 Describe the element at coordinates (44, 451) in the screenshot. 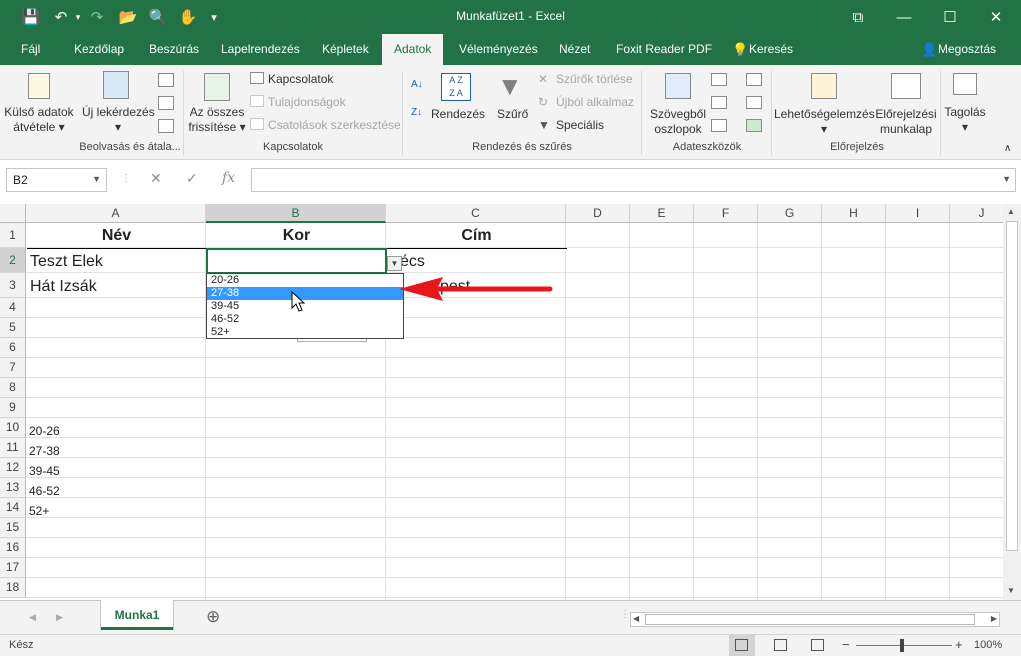

I see `cell-a11: 27-38` at that location.